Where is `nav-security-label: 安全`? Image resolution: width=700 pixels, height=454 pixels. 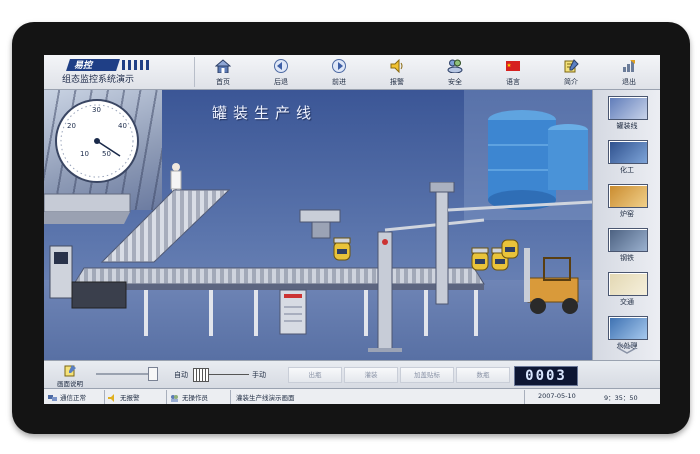 nav-security-label: 安全 is located at coordinates (455, 82).